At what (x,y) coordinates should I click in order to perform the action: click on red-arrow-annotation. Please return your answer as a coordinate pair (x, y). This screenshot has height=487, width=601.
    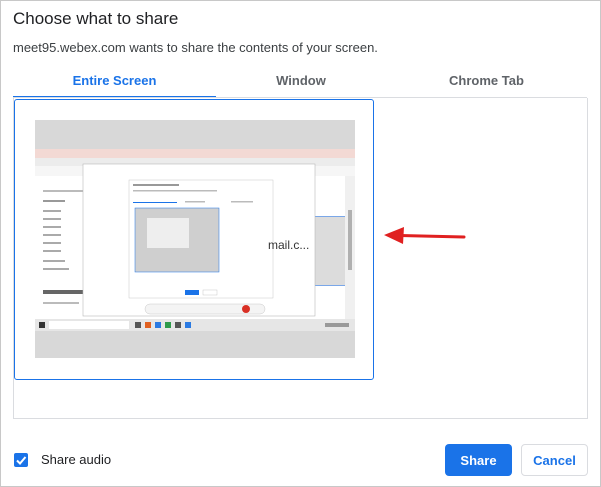
    Looking at the image, I should click on (425, 235).